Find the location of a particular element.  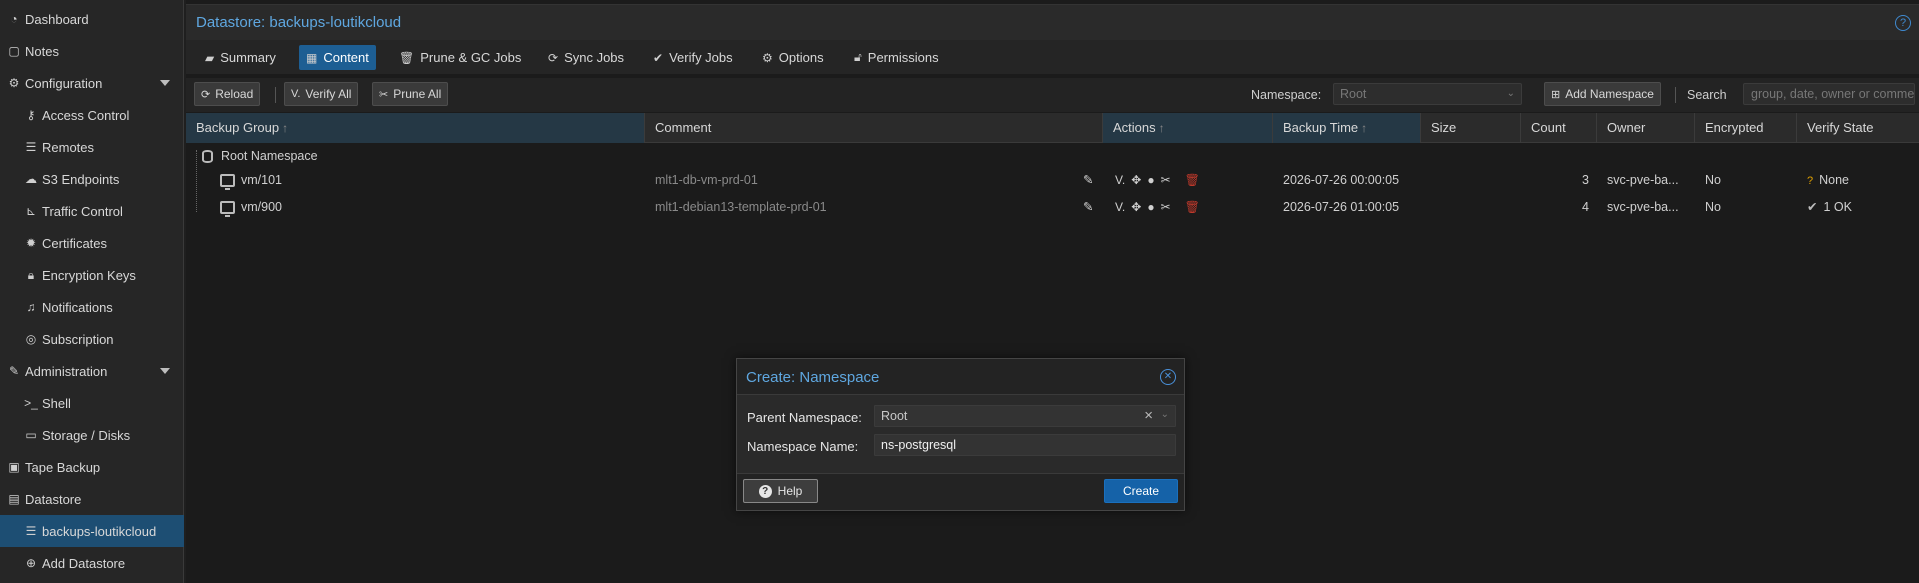

help-icon: ? is located at coordinates (1903, 23).